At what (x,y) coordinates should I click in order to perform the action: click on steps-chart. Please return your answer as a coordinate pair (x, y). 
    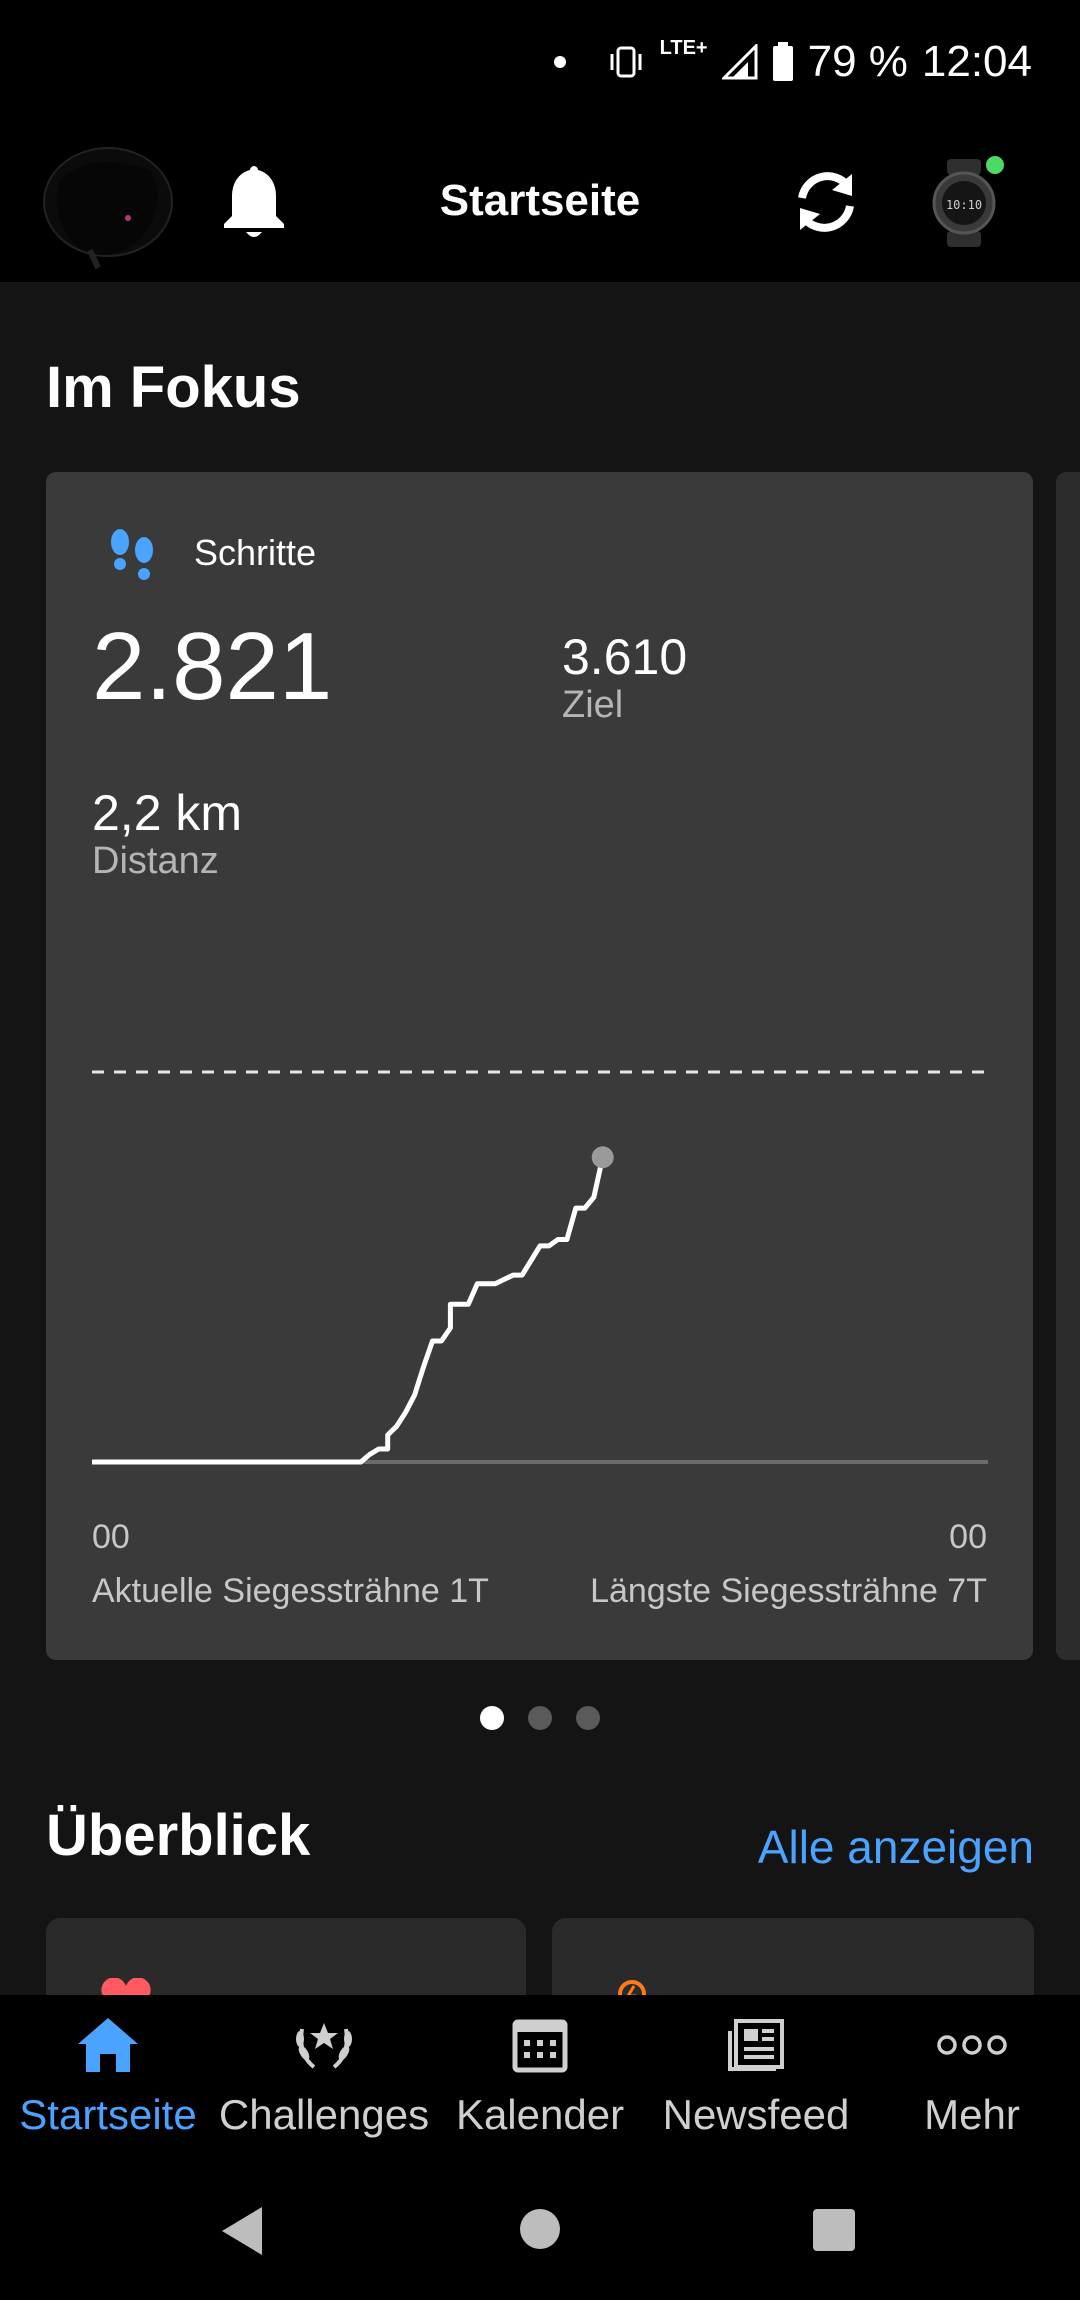
    Looking at the image, I should click on (540, 1267).